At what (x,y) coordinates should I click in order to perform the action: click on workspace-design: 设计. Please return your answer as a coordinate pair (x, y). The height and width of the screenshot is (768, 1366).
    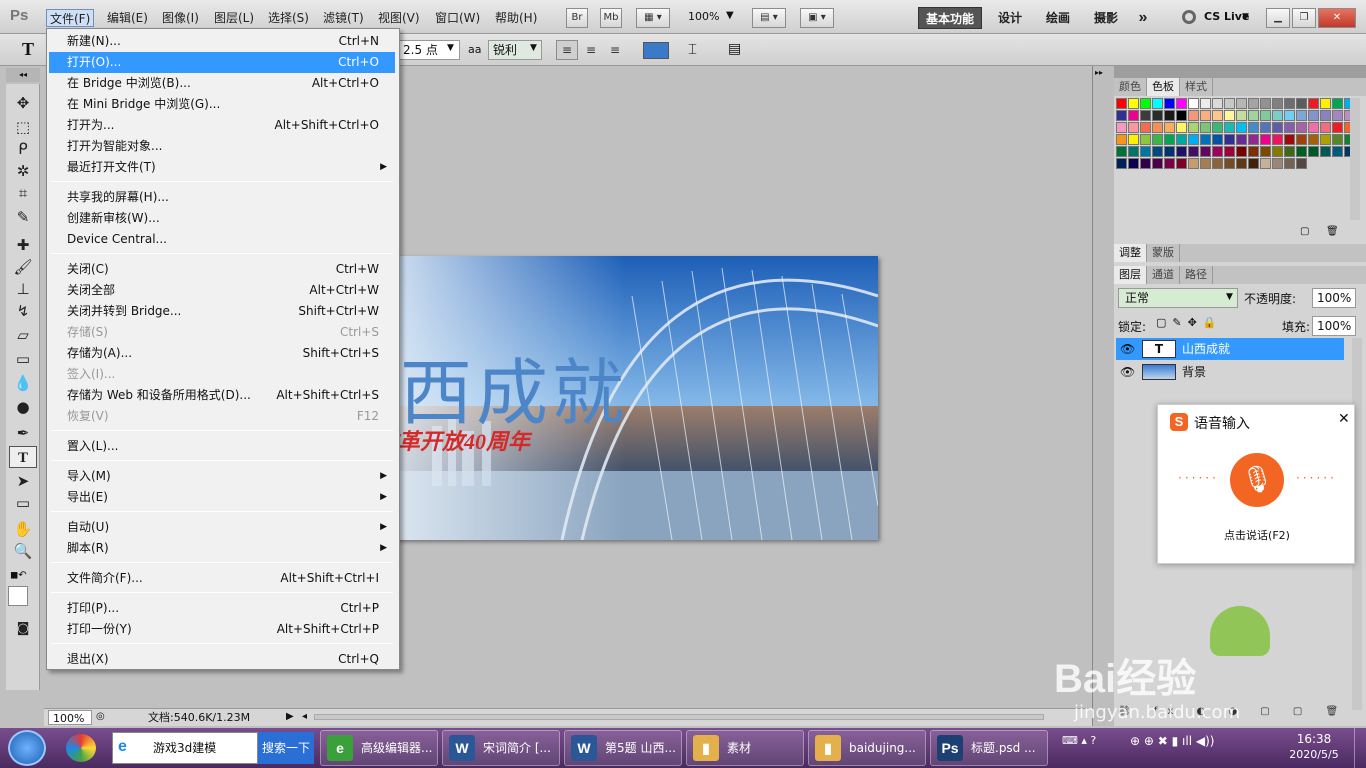
    Looking at the image, I should click on (1010, 18).